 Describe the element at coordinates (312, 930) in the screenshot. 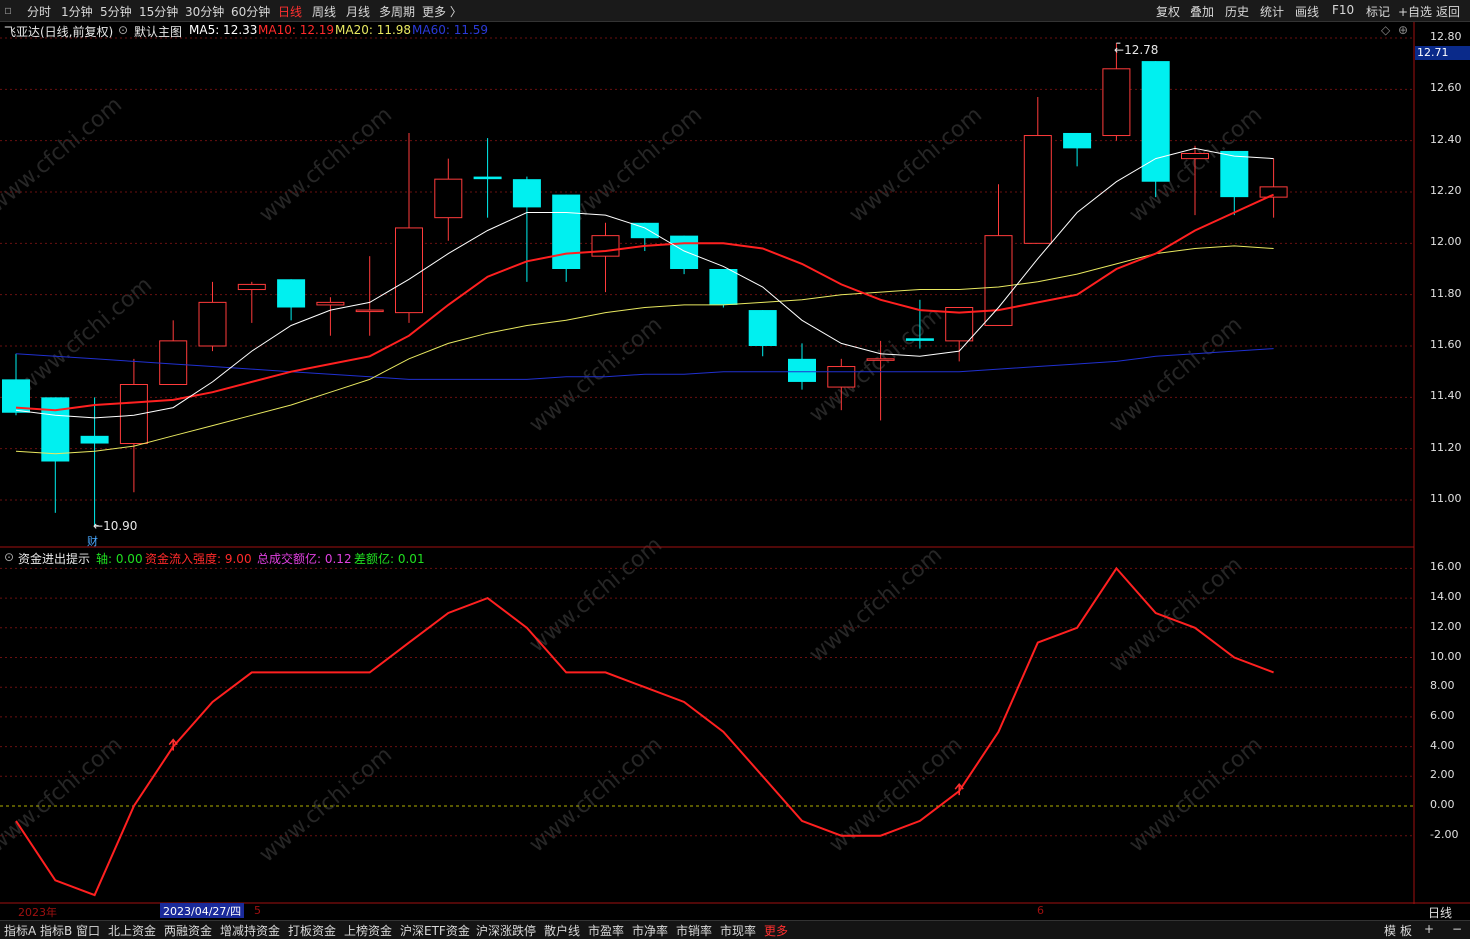

I see `tab-limit-up-funds: 打板资金` at that location.